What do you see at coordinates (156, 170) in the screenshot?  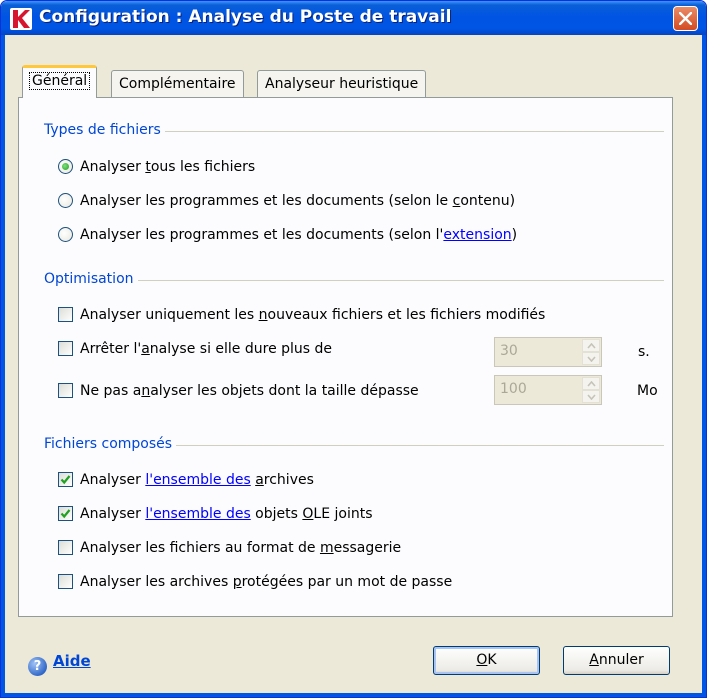 I see `radio-scan-all-files: Analyser tous les fichiers` at bounding box center [156, 170].